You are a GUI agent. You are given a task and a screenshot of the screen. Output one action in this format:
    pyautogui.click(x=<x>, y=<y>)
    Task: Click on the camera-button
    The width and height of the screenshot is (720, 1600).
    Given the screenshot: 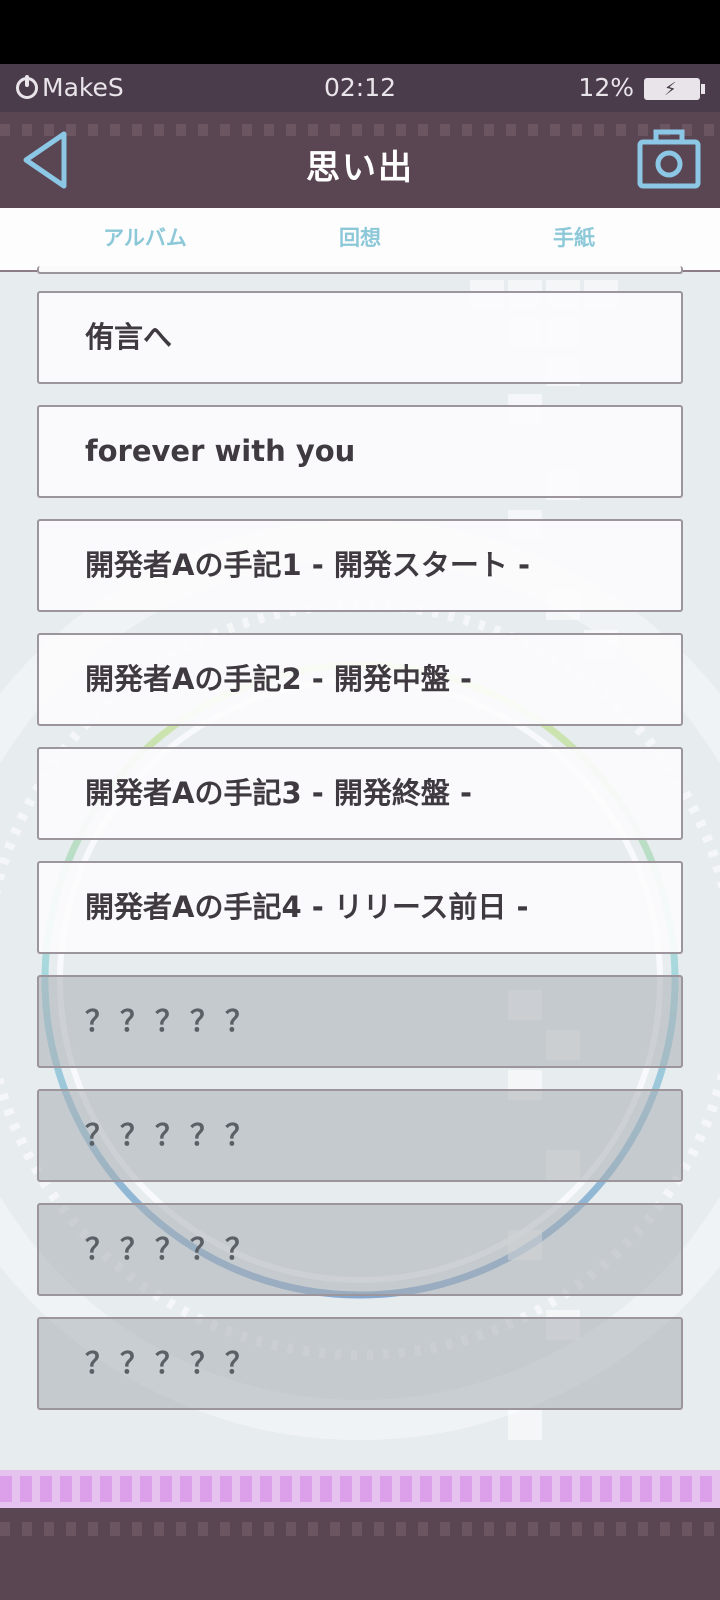 What is the action you would take?
    pyautogui.click(x=669, y=159)
    